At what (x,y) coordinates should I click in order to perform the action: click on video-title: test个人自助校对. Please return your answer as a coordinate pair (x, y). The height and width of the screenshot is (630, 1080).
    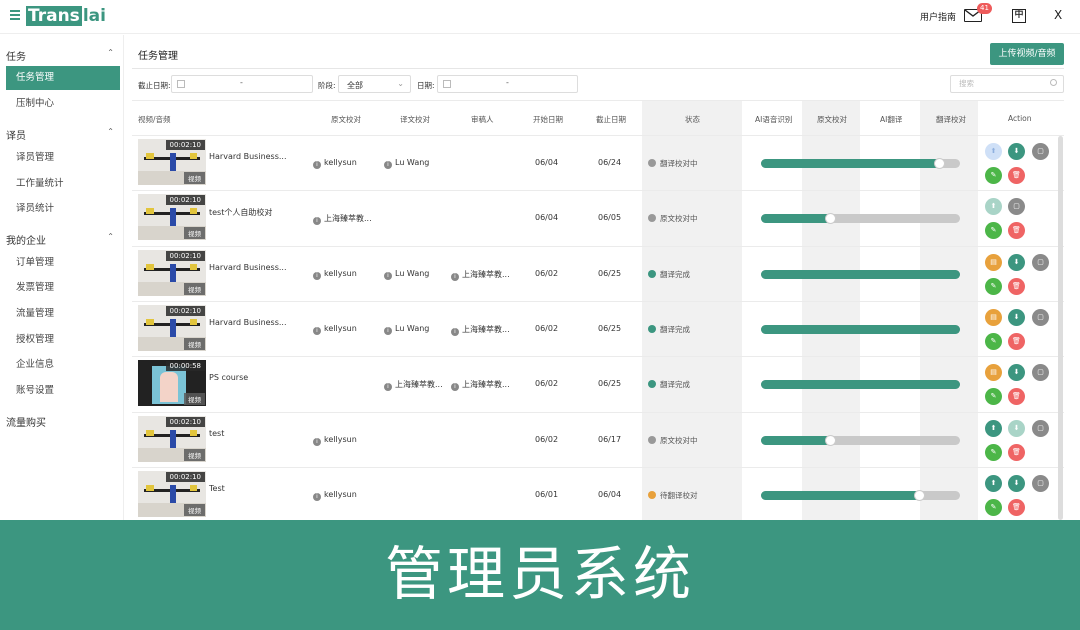
    Looking at the image, I should click on (240, 212).